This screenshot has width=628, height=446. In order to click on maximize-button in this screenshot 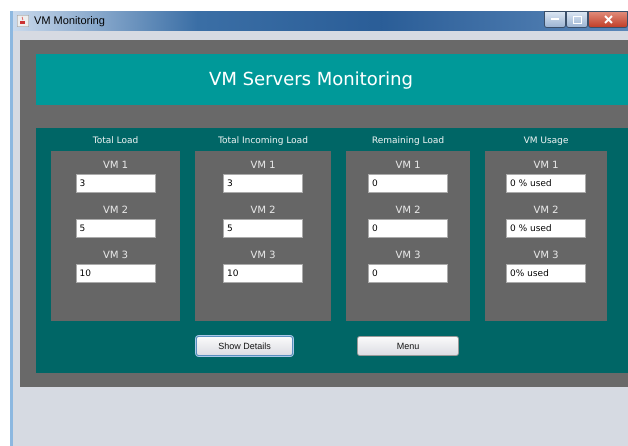, I will do `click(577, 19)`.